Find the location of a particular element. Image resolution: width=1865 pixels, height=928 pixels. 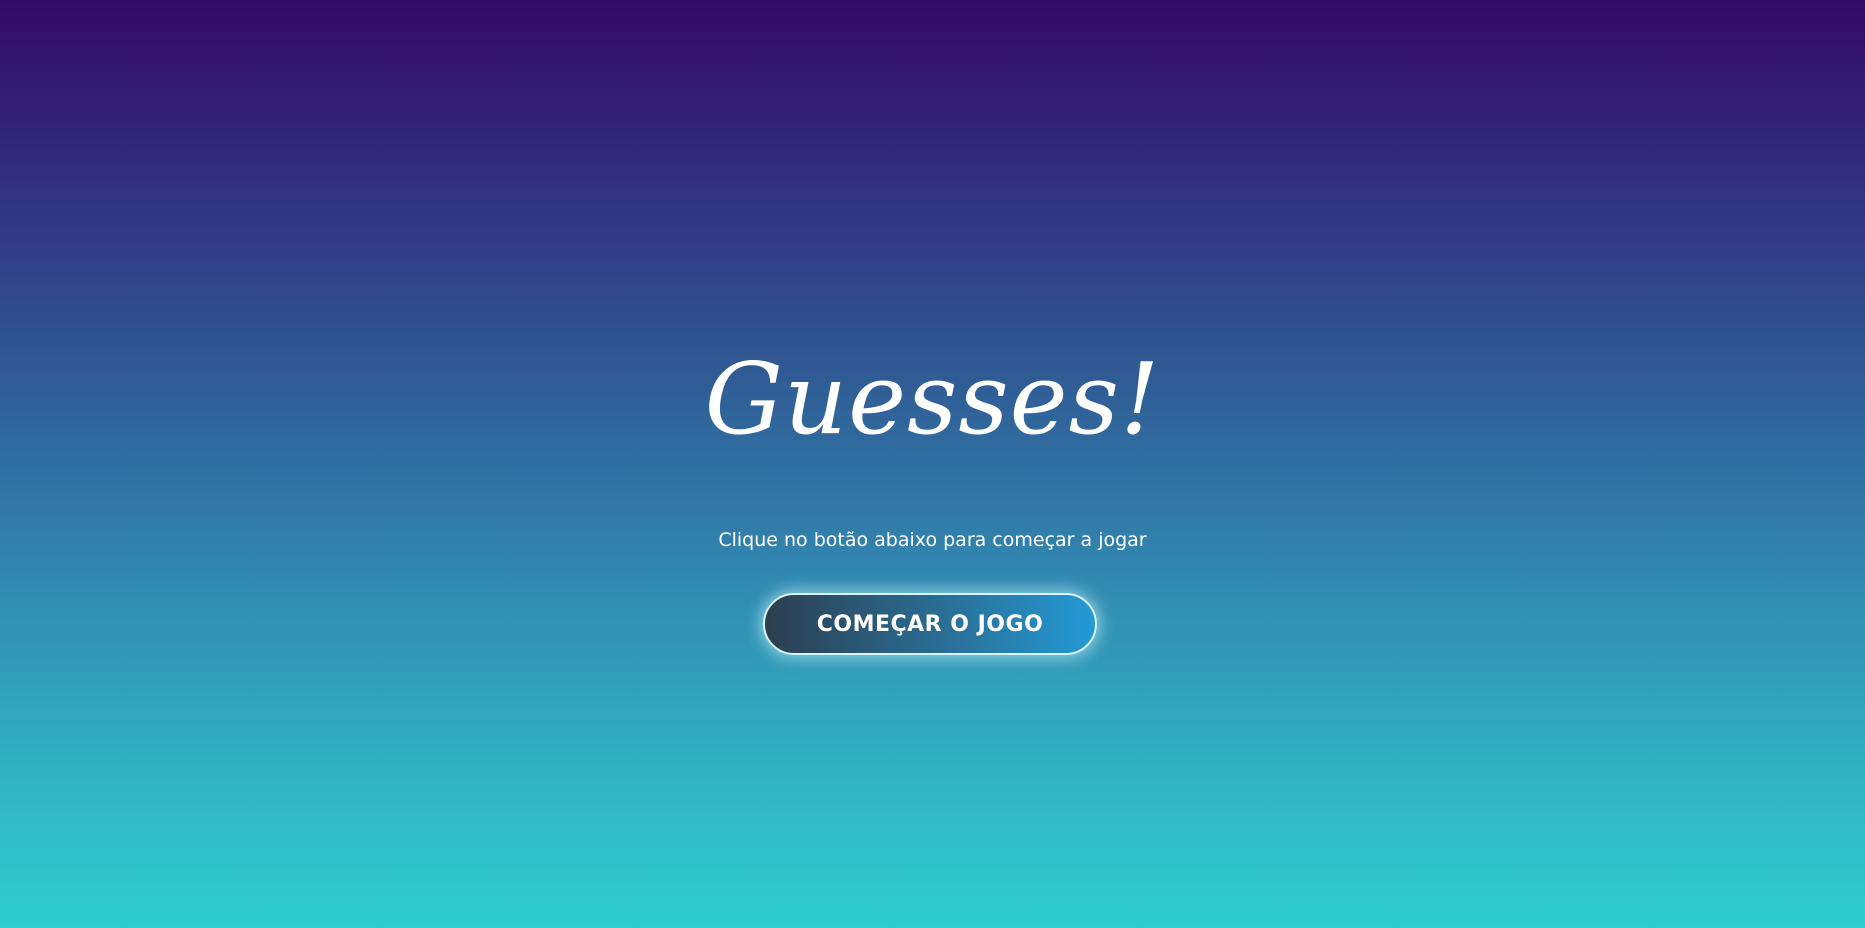

game-title: Guesses! is located at coordinates (932, 400).